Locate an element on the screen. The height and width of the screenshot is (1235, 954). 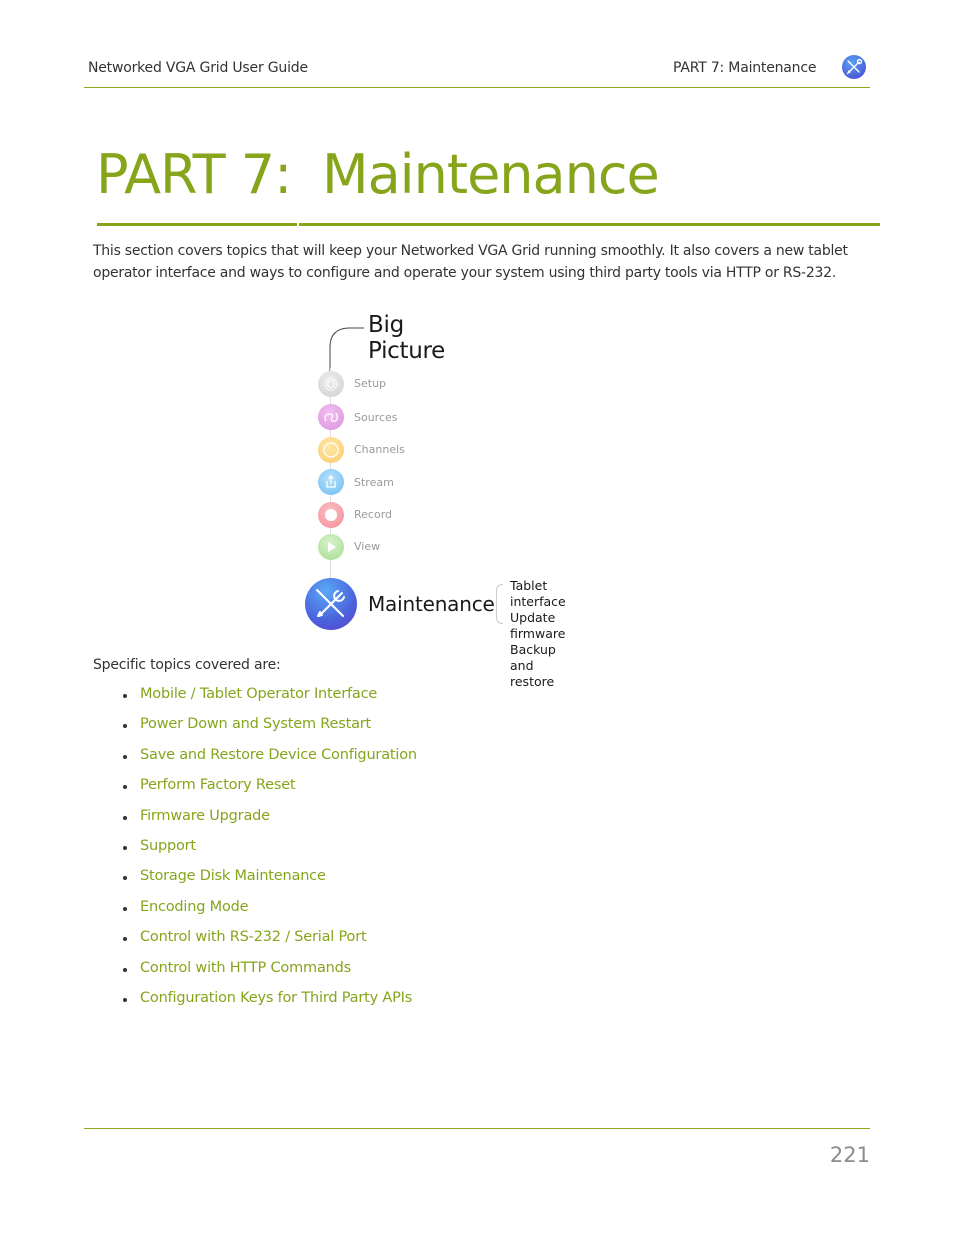
topic-link: Save and Restore Device Configuration is located at coordinates (278, 755).